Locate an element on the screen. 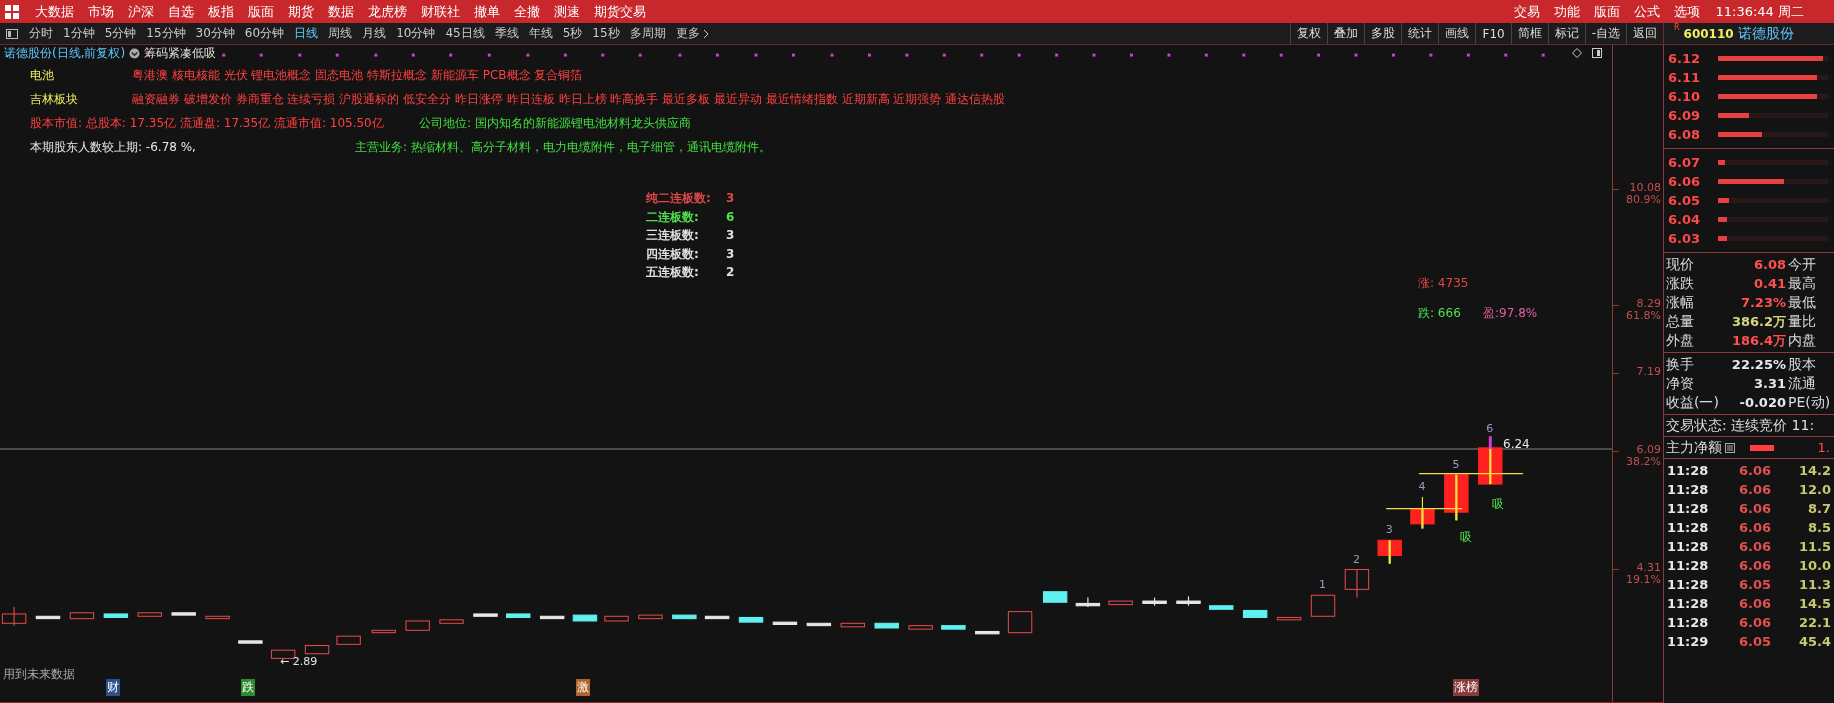  diamond-icon is located at coordinates (1577, 53).